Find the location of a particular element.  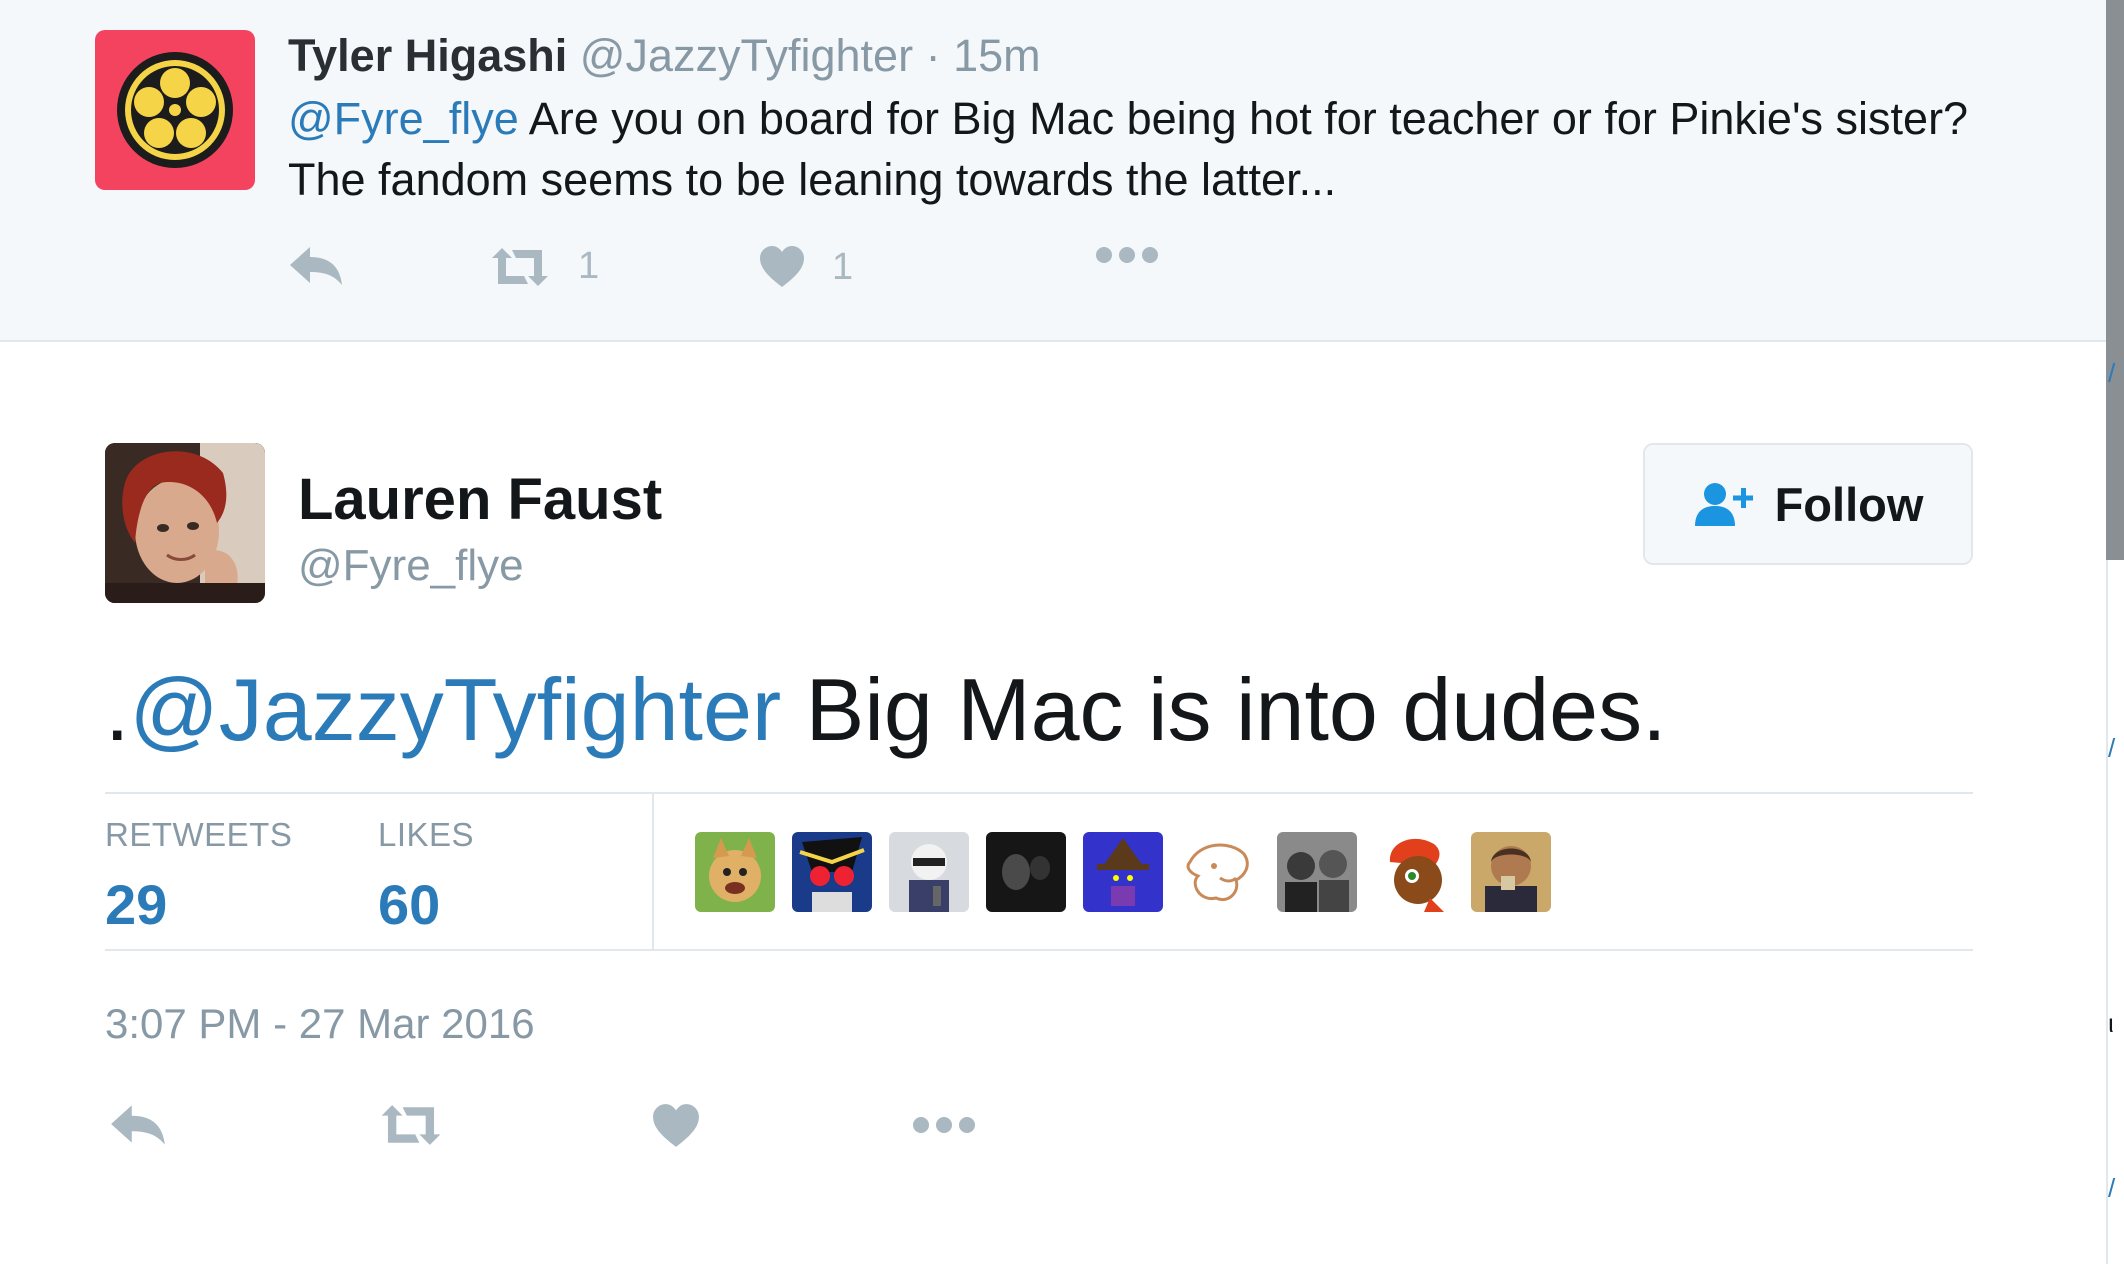

like-button is located at coordinates (676, 1128).